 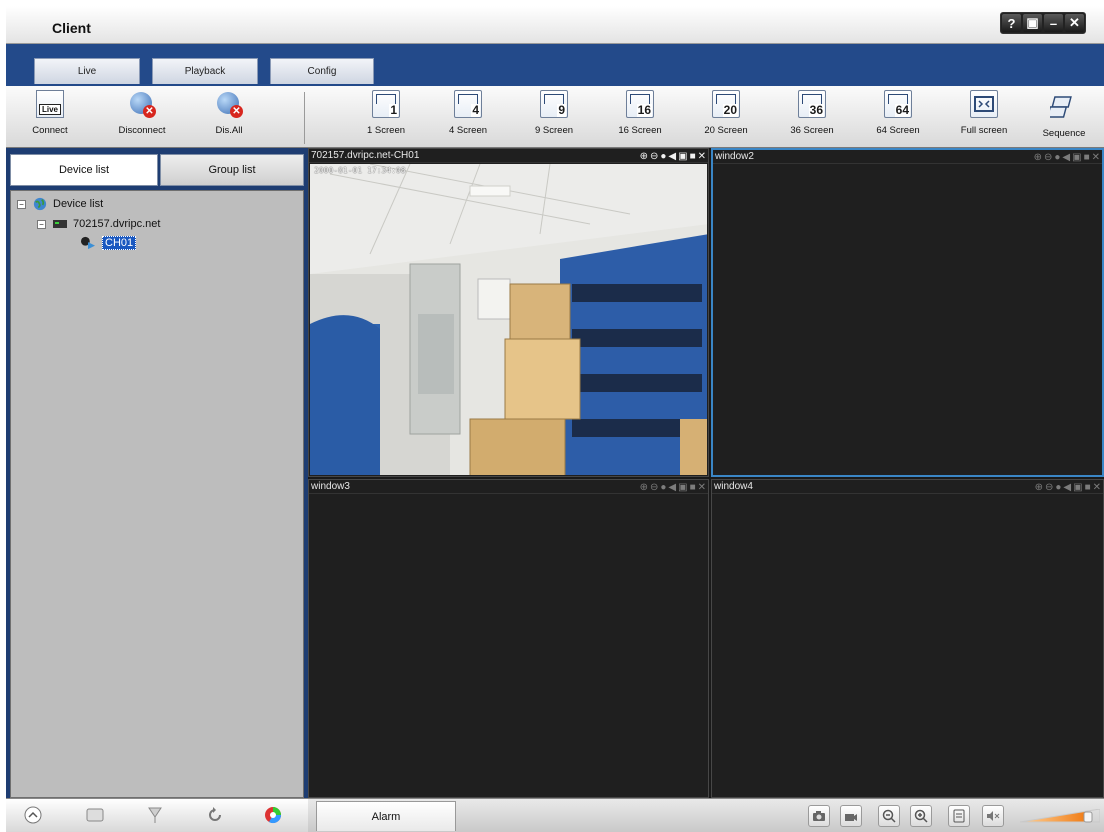 What do you see at coordinates (60, 224) in the screenshot?
I see `dvr-icon` at bounding box center [60, 224].